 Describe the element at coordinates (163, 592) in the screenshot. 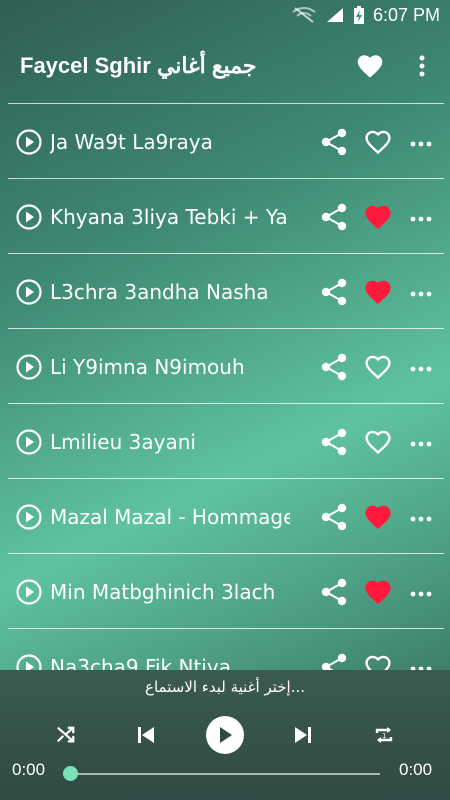

I see `song-title: Min Matbghinich 3lach` at that location.